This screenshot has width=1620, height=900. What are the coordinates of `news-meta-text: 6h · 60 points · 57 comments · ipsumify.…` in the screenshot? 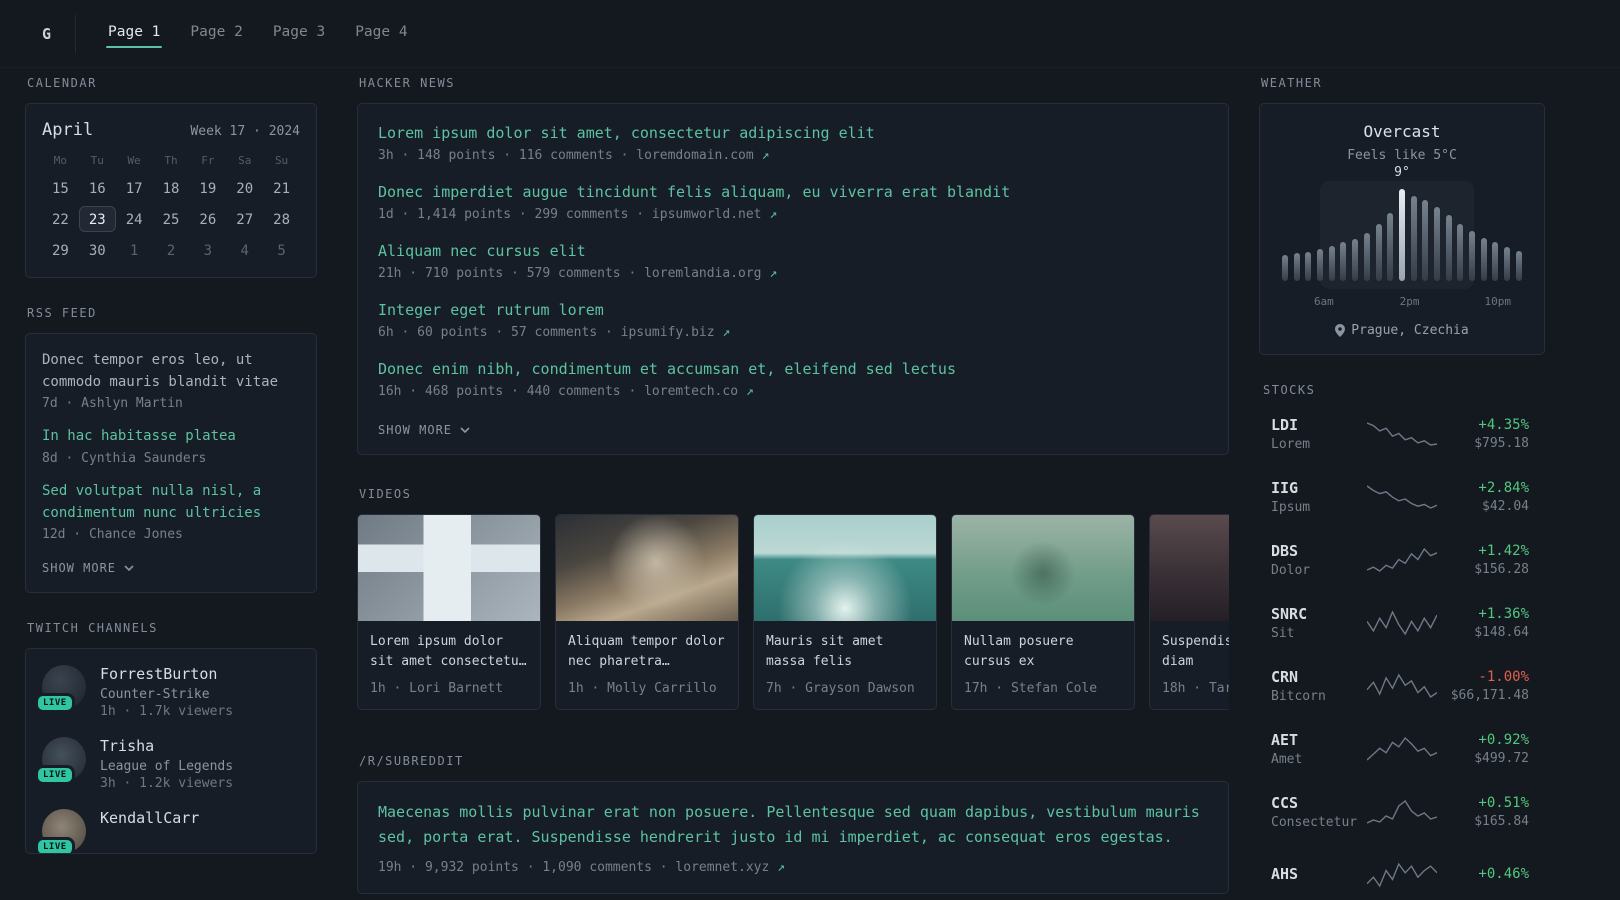 It's located at (550, 332).